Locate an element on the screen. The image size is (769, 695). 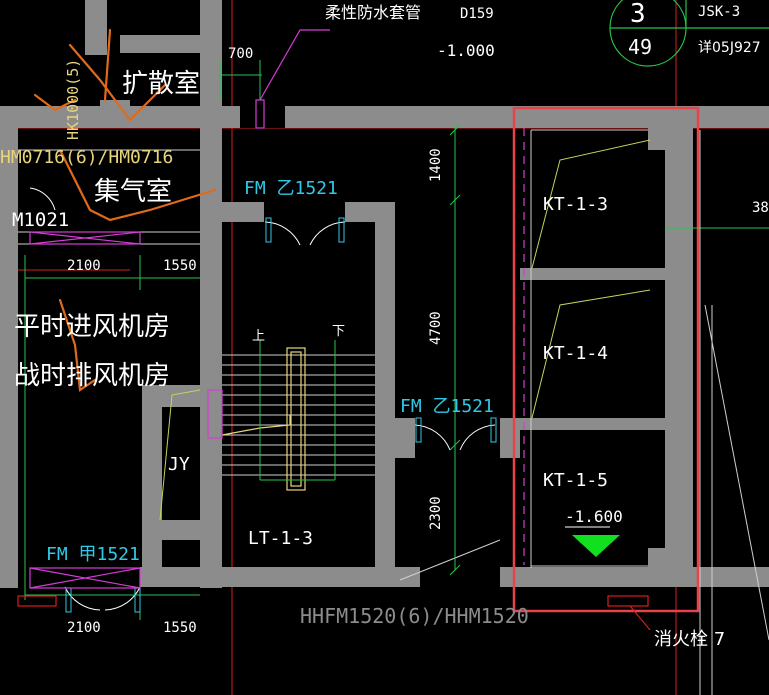
label-hm: HM0716(6)/HM0716 is located at coordinates (86, 157).